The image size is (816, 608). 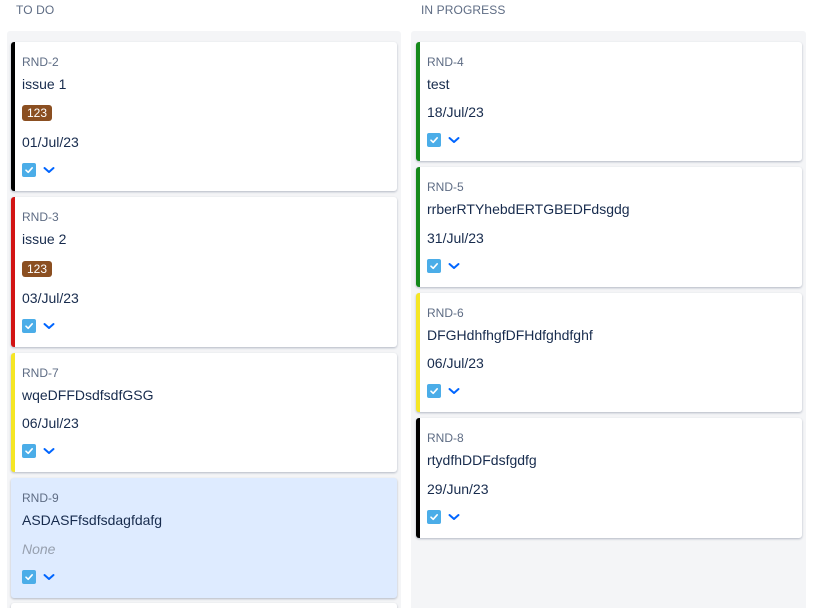 What do you see at coordinates (204, 538) in the screenshot?
I see `issue-card-selected: RND-9 ASDASFfsdfsdagfdafg None` at bounding box center [204, 538].